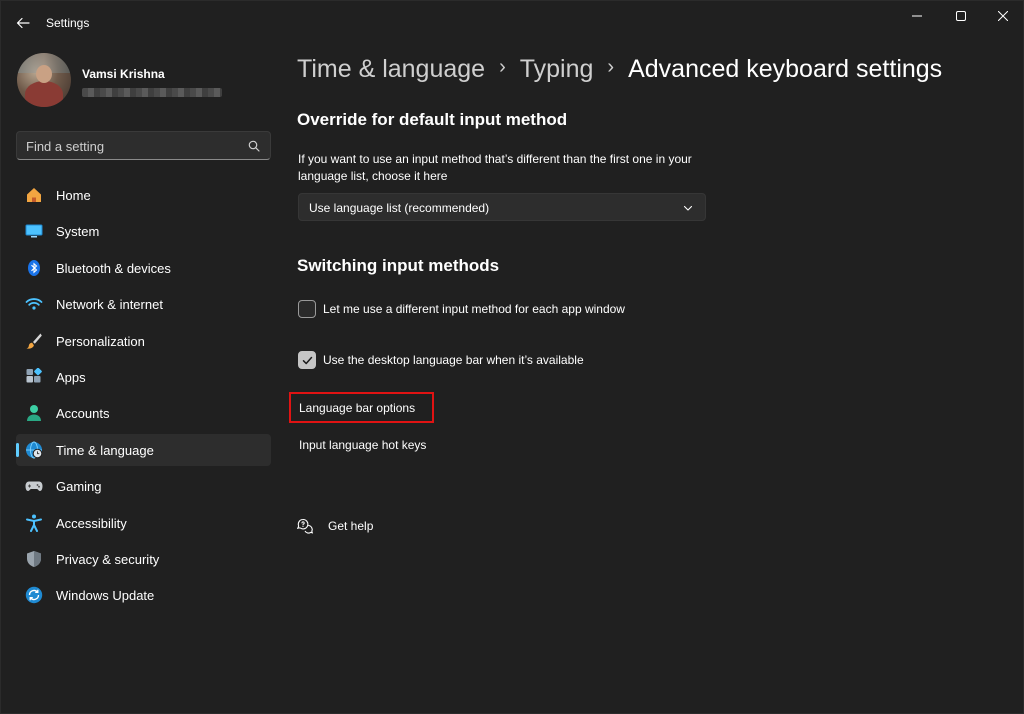  Describe the element at coordinates (113, 268) in the screenshot. I see `sidebar-item-label: Bluetooth & devices` at that location.